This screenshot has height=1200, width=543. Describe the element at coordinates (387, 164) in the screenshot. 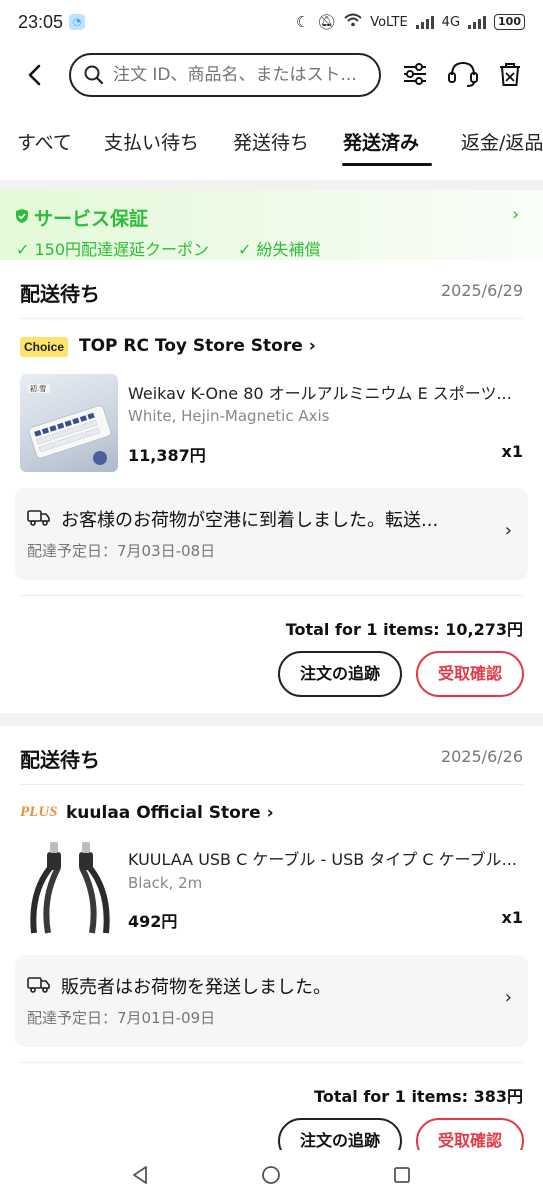

I see `active-tab-indicator` at that location.